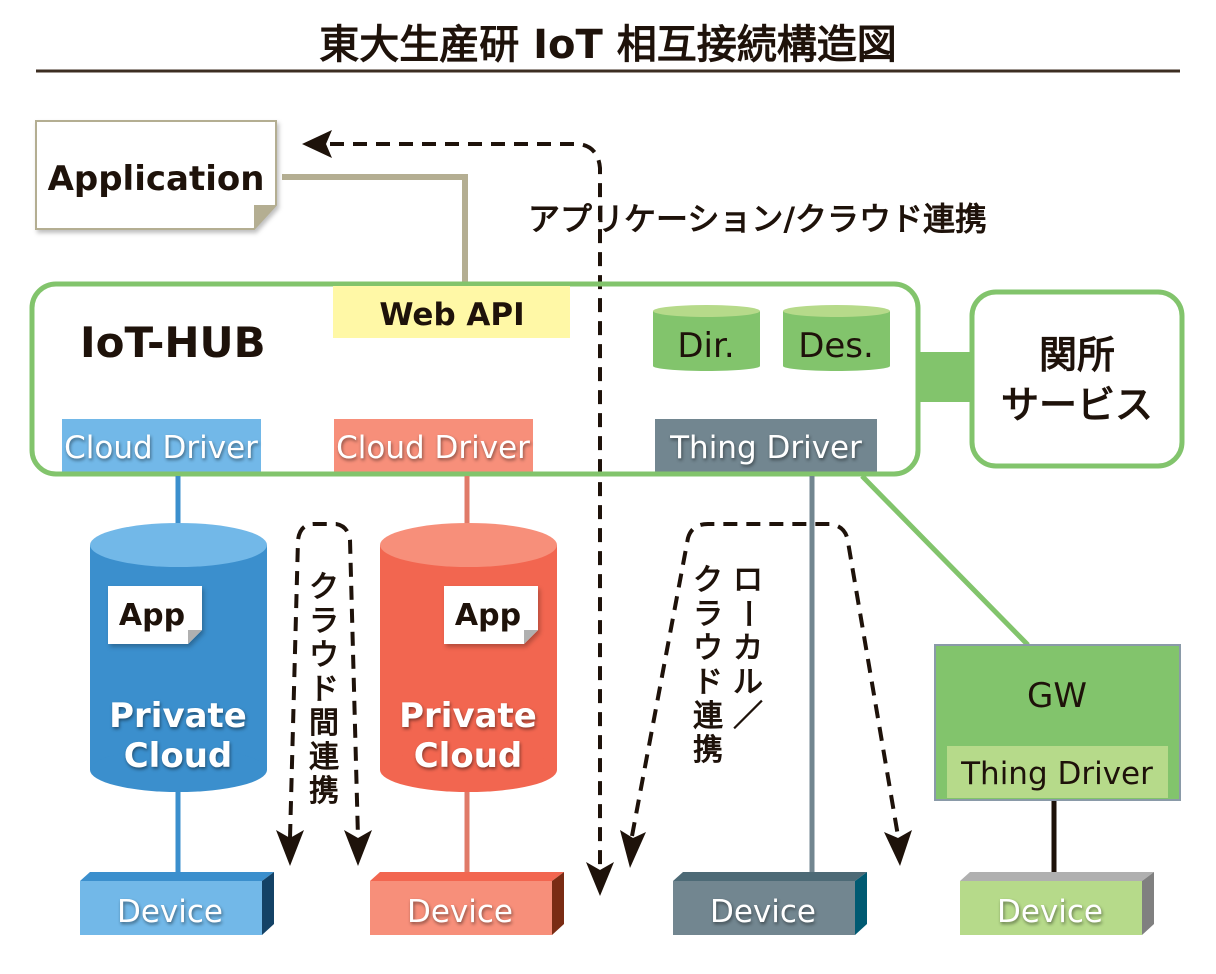 The width and height of the screenshot is (1216, 974). Describe the element at coordinates (1057, 696) in the screenshot. I see `gateway-label: GW` at that location.